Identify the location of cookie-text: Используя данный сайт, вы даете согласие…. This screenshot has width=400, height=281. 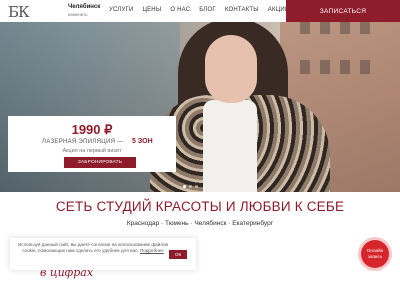
(93, 248).